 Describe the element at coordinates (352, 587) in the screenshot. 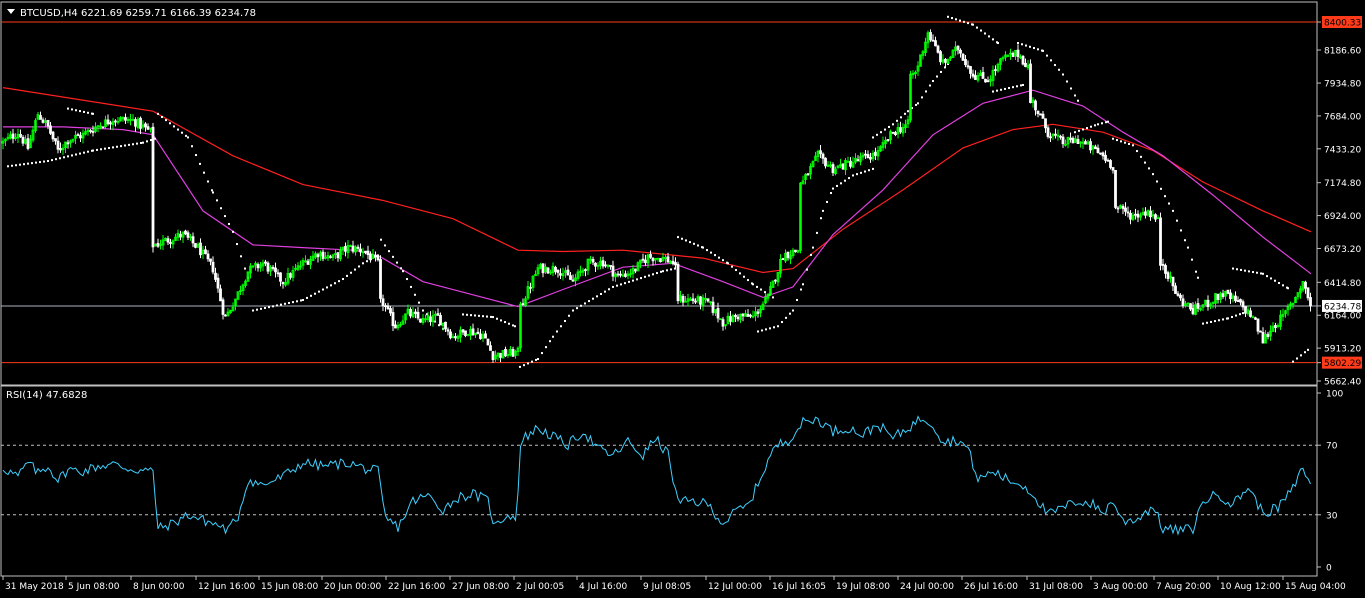

I see `time-tick-label: 20 Jun 00:00` at that location.